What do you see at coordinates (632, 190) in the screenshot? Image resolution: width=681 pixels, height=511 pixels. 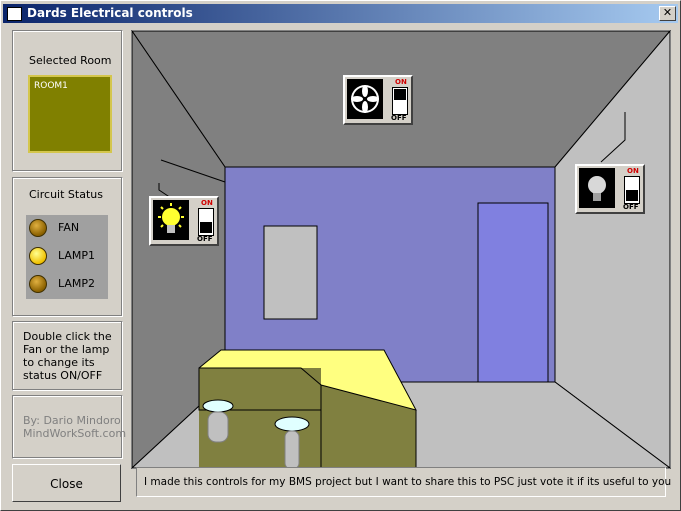 I see `lamp2-switch` at bounding box center [632, 190].